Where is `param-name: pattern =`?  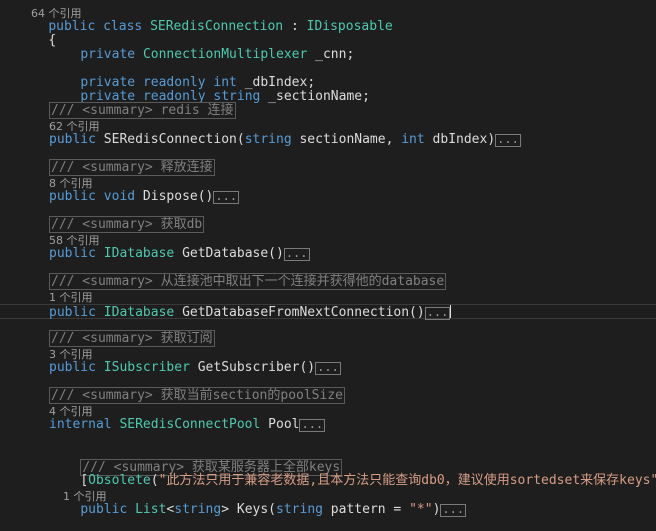
param-name: pattern = is located at coordinates (366, 509).